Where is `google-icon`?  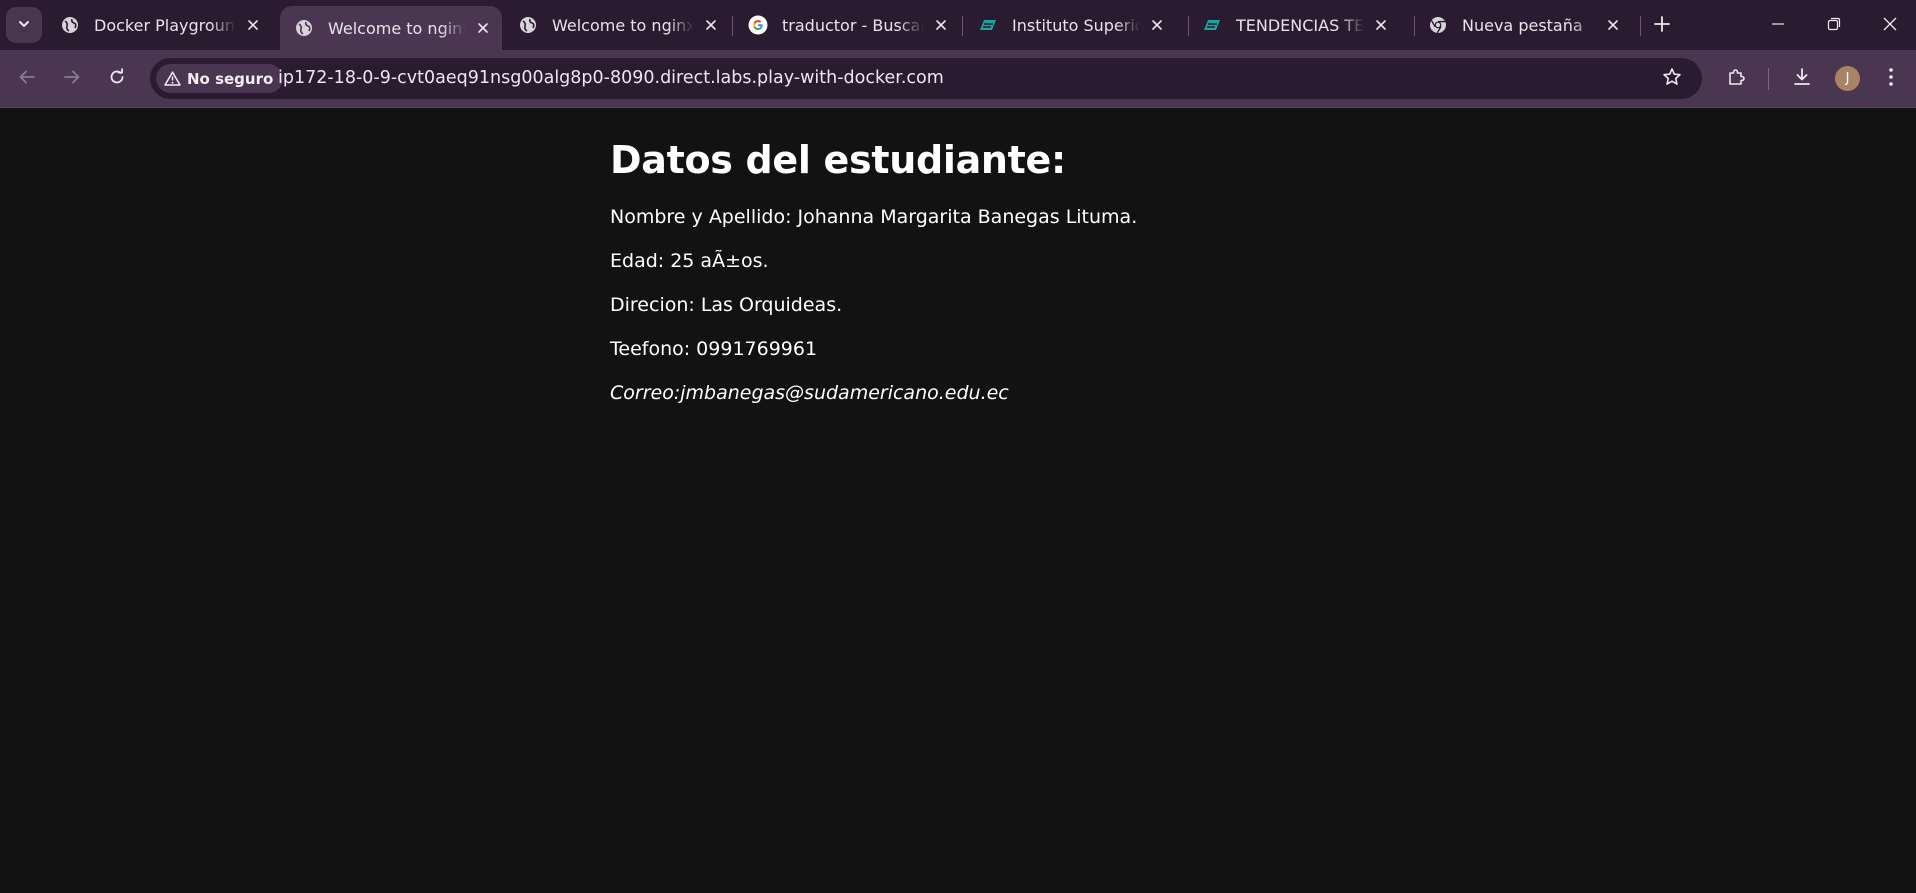 google-icon is located at coordinates (758, 25).